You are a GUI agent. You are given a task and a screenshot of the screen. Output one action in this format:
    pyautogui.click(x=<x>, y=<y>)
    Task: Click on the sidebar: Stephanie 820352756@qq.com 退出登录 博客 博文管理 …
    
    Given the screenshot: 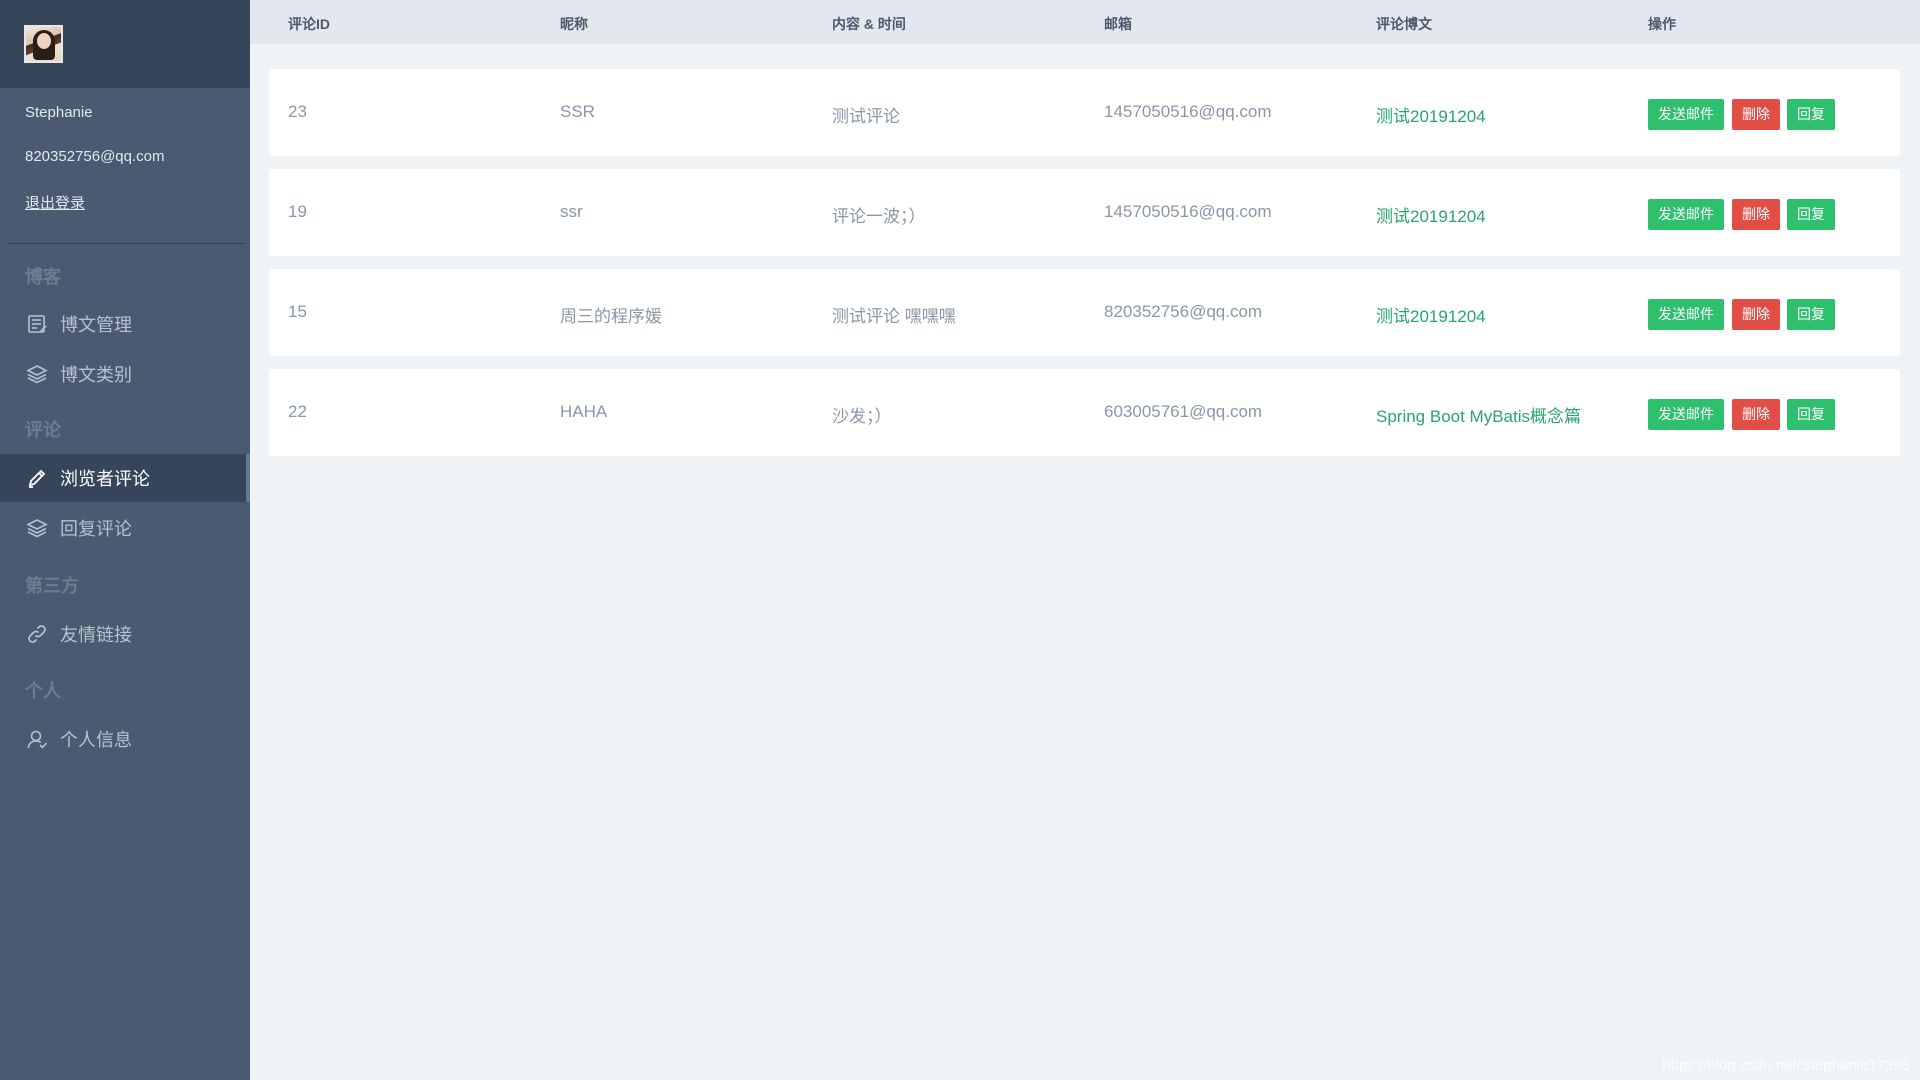 What is the action you would take?
    pyautogui.click(x=125, y=540)
    